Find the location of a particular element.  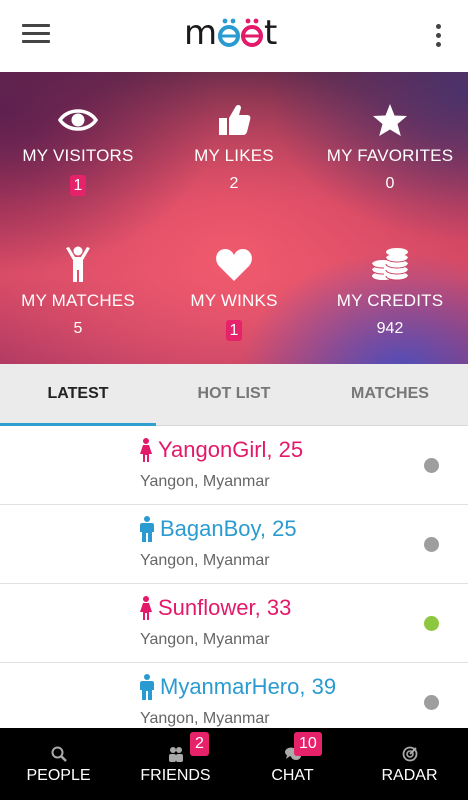

bottom-nav: PEOPLE 2 FRIENDS 10 CHAT RADAR is located at coordinates (234, 764).